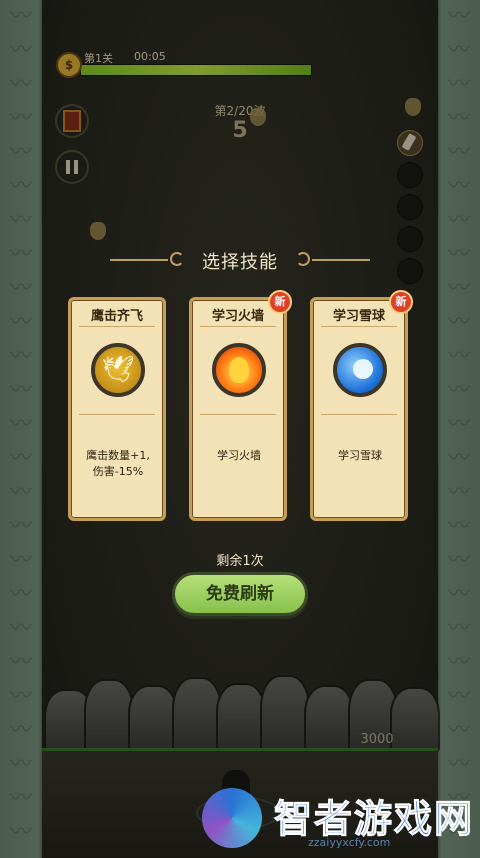 This screenshot has height=858, width=480. I want to click on firewall-icon, so click(239, 370).